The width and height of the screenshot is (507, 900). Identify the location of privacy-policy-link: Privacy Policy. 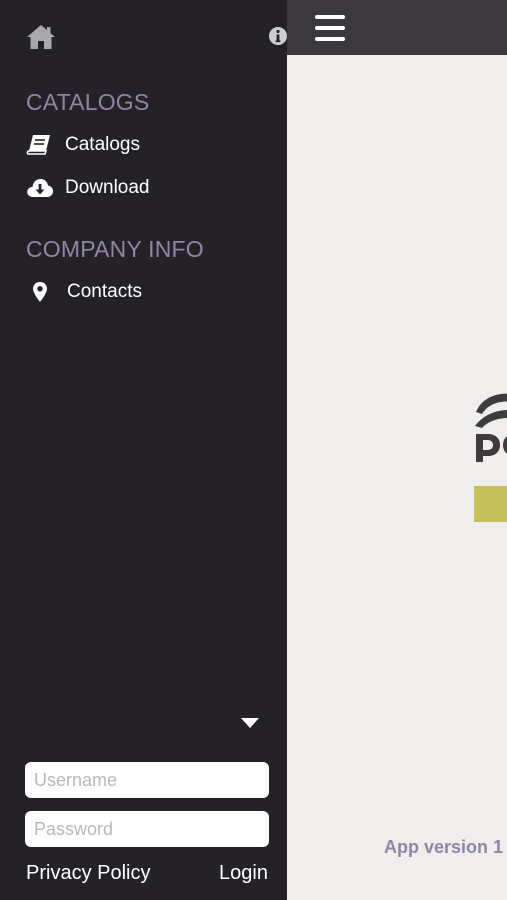
(88, 873).